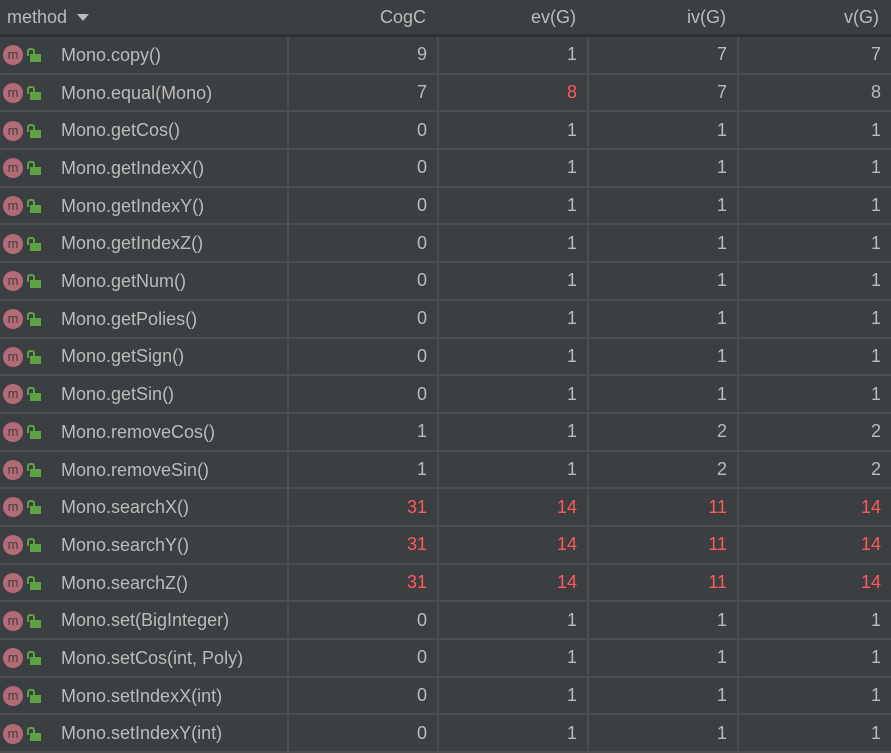 The height and width of the screenshot is (753, 891). I want to click on column-header-ivg: iv(G), so click(663, 18).